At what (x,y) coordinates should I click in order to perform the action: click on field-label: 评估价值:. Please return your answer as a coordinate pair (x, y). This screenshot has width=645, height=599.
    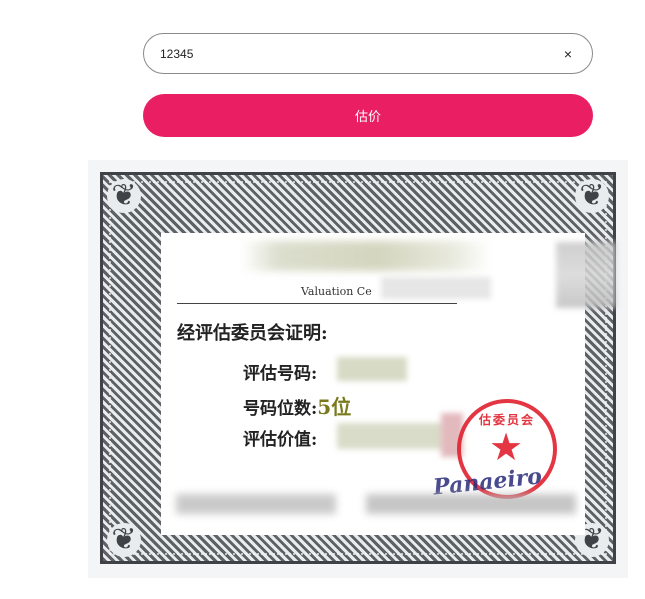
    Looking at the image, I should click on (280, 440).